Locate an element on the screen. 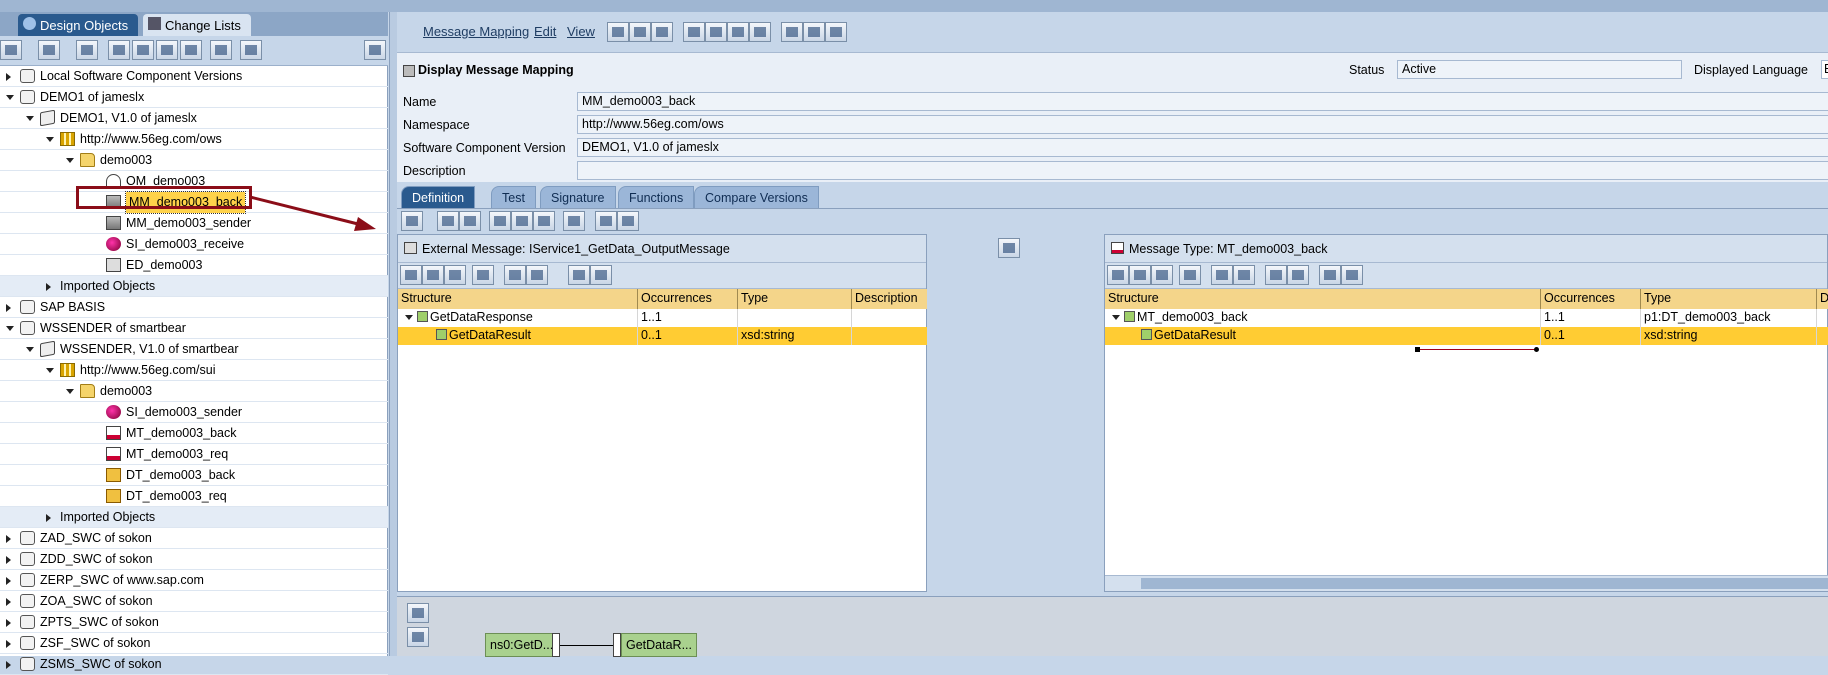  target-search-button is located at coordinates (1330, 275).